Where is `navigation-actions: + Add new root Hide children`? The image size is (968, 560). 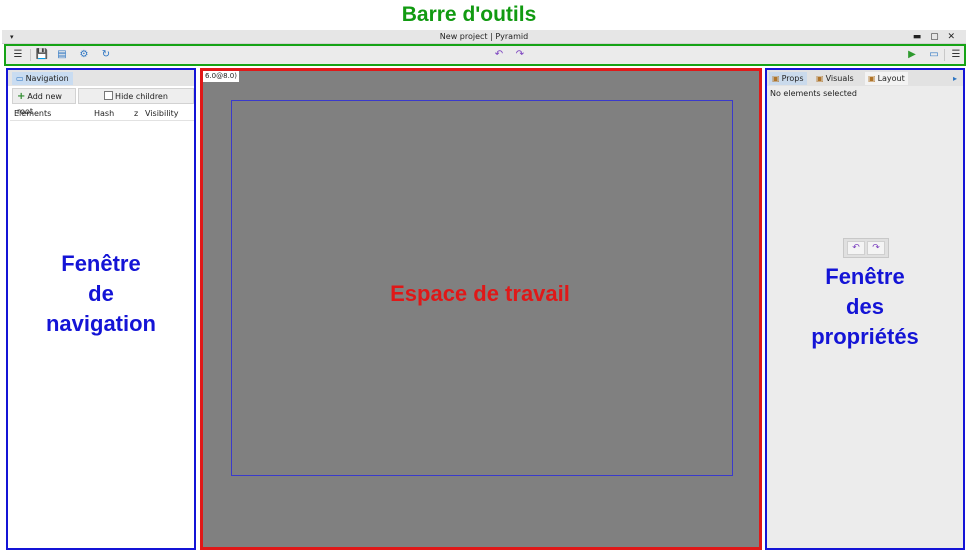 navigation-actions: + Add new root Hide children is located at coordinates (102, 102).